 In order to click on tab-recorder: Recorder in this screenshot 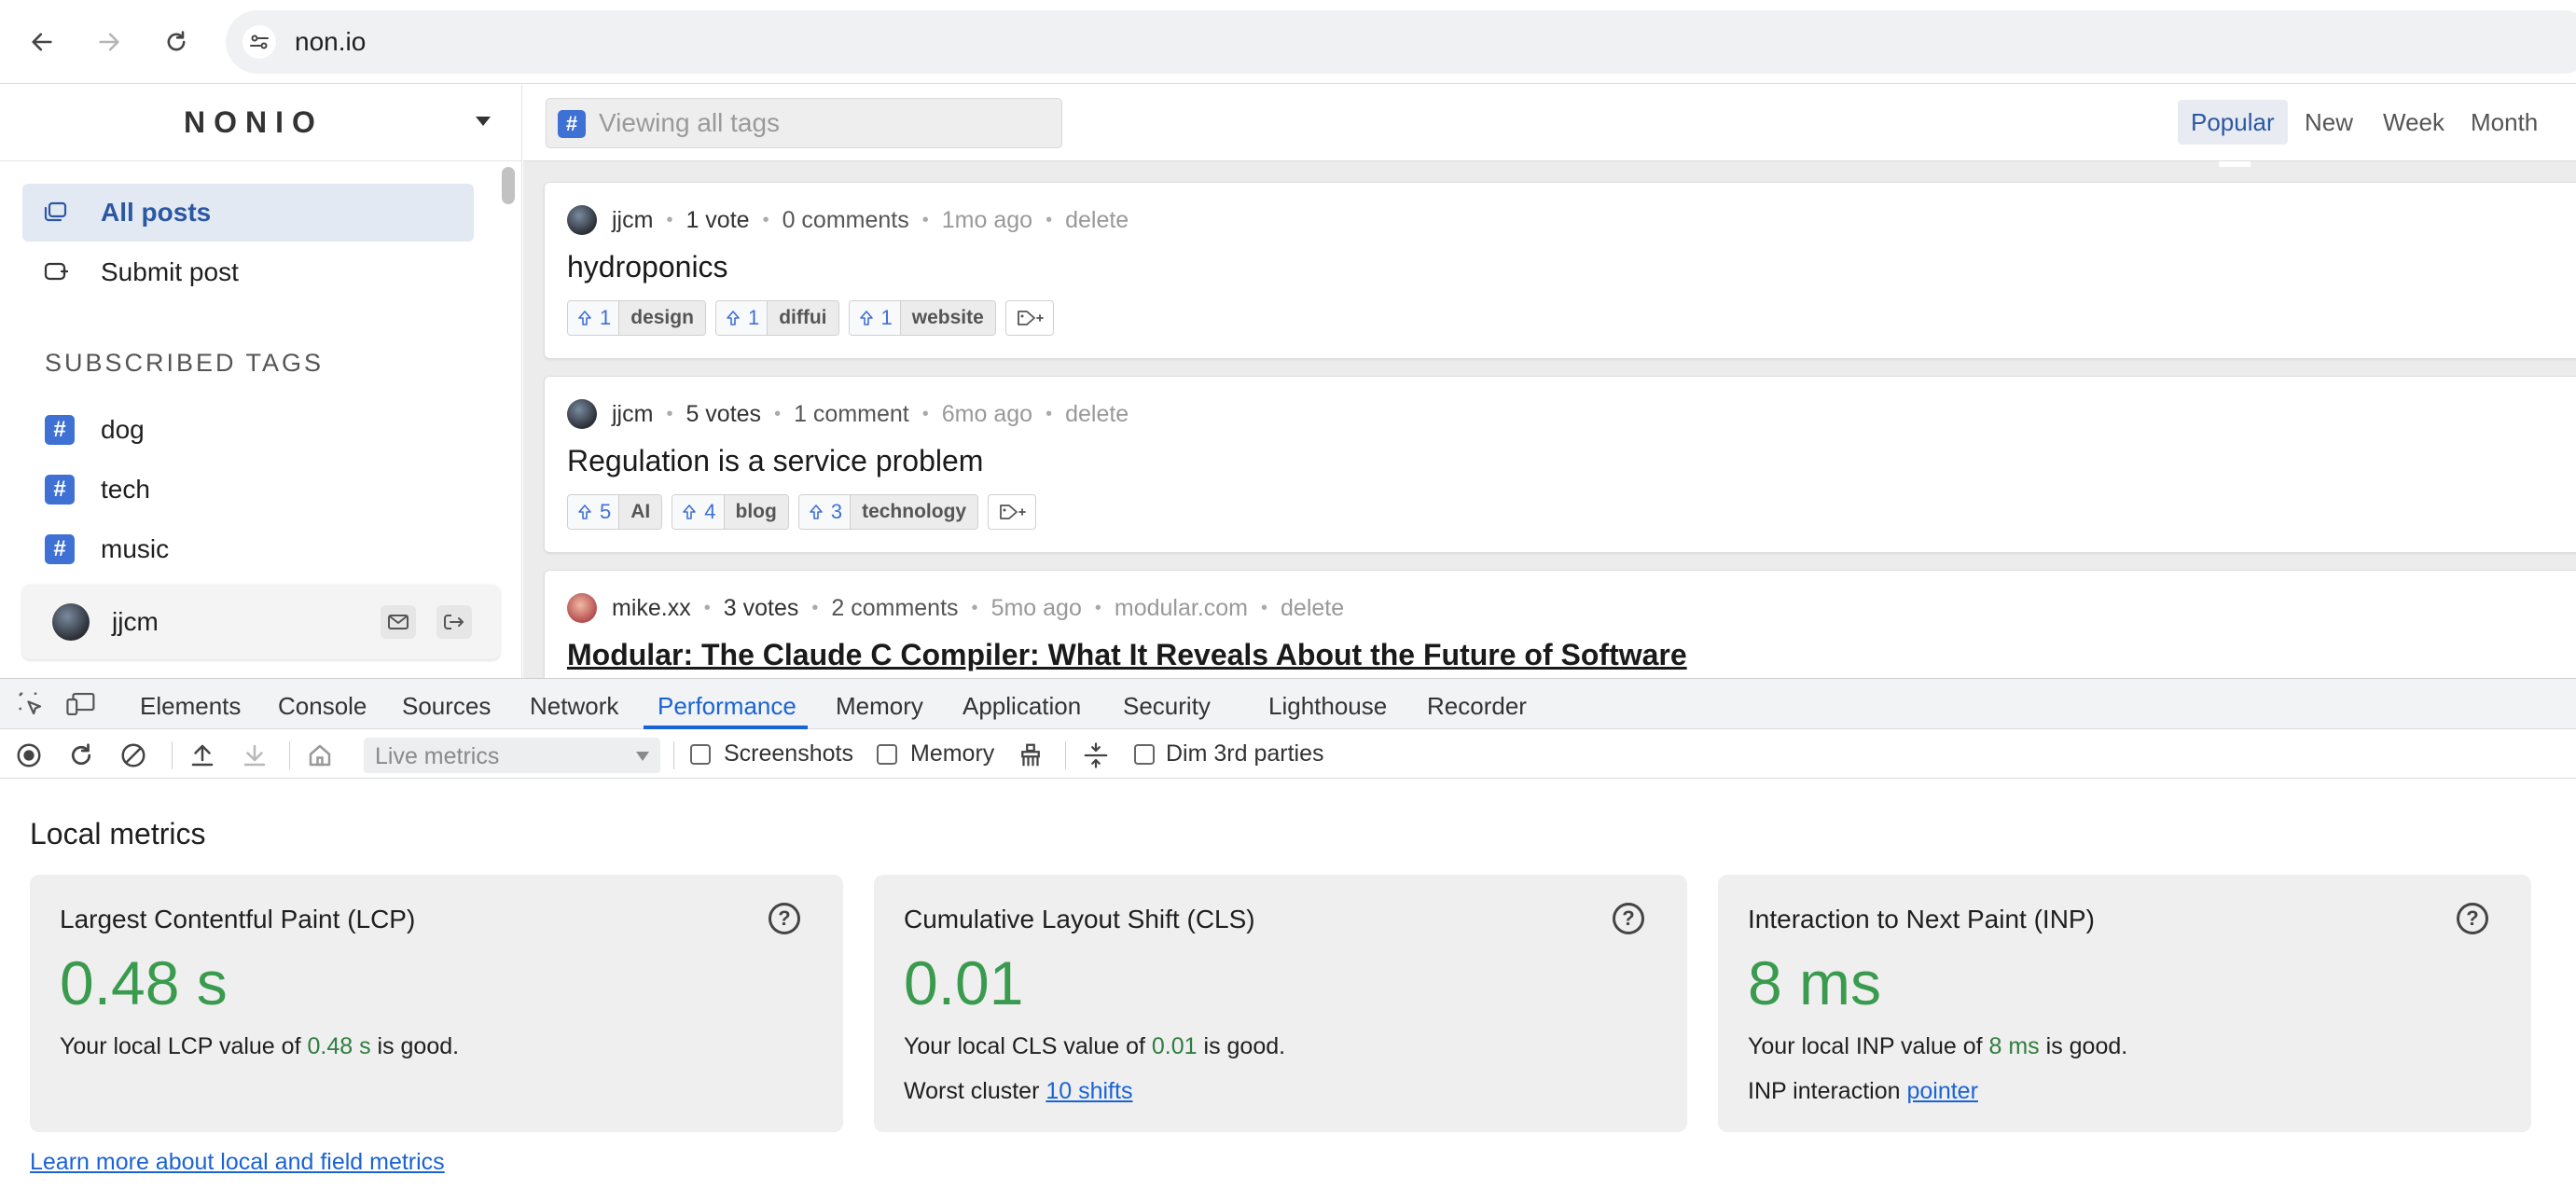, I will do `click(1477, 706)`.